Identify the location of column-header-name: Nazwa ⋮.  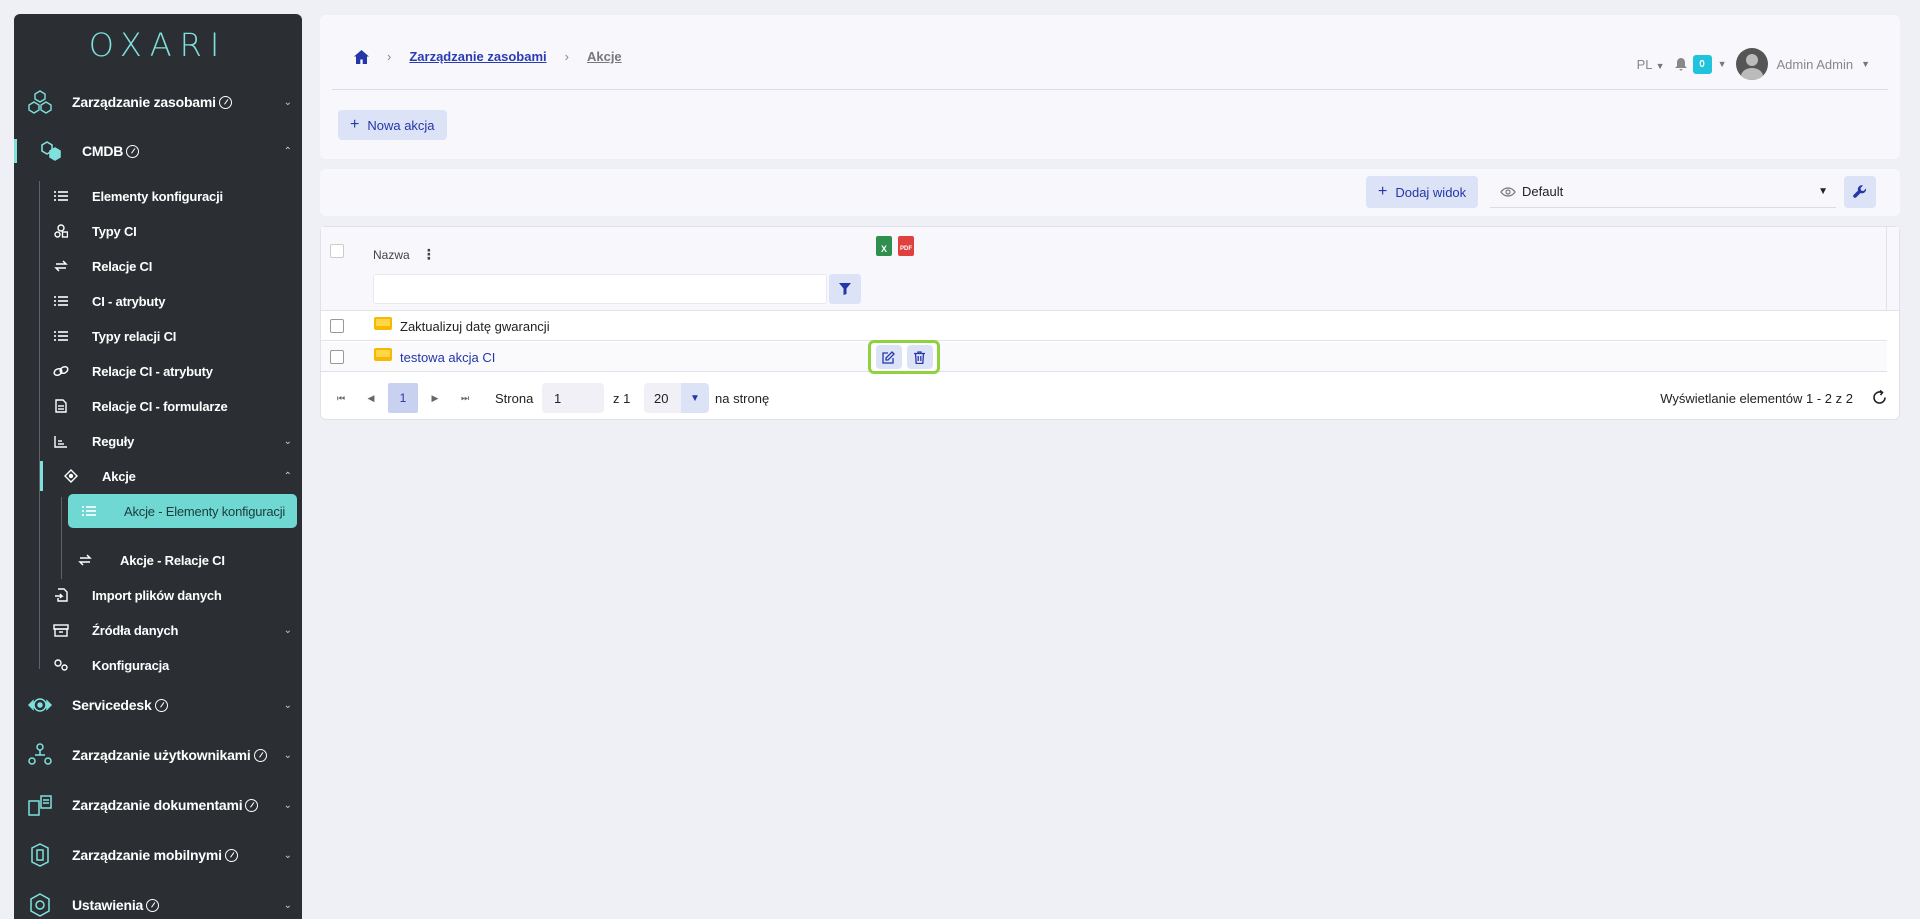
(404, 254).